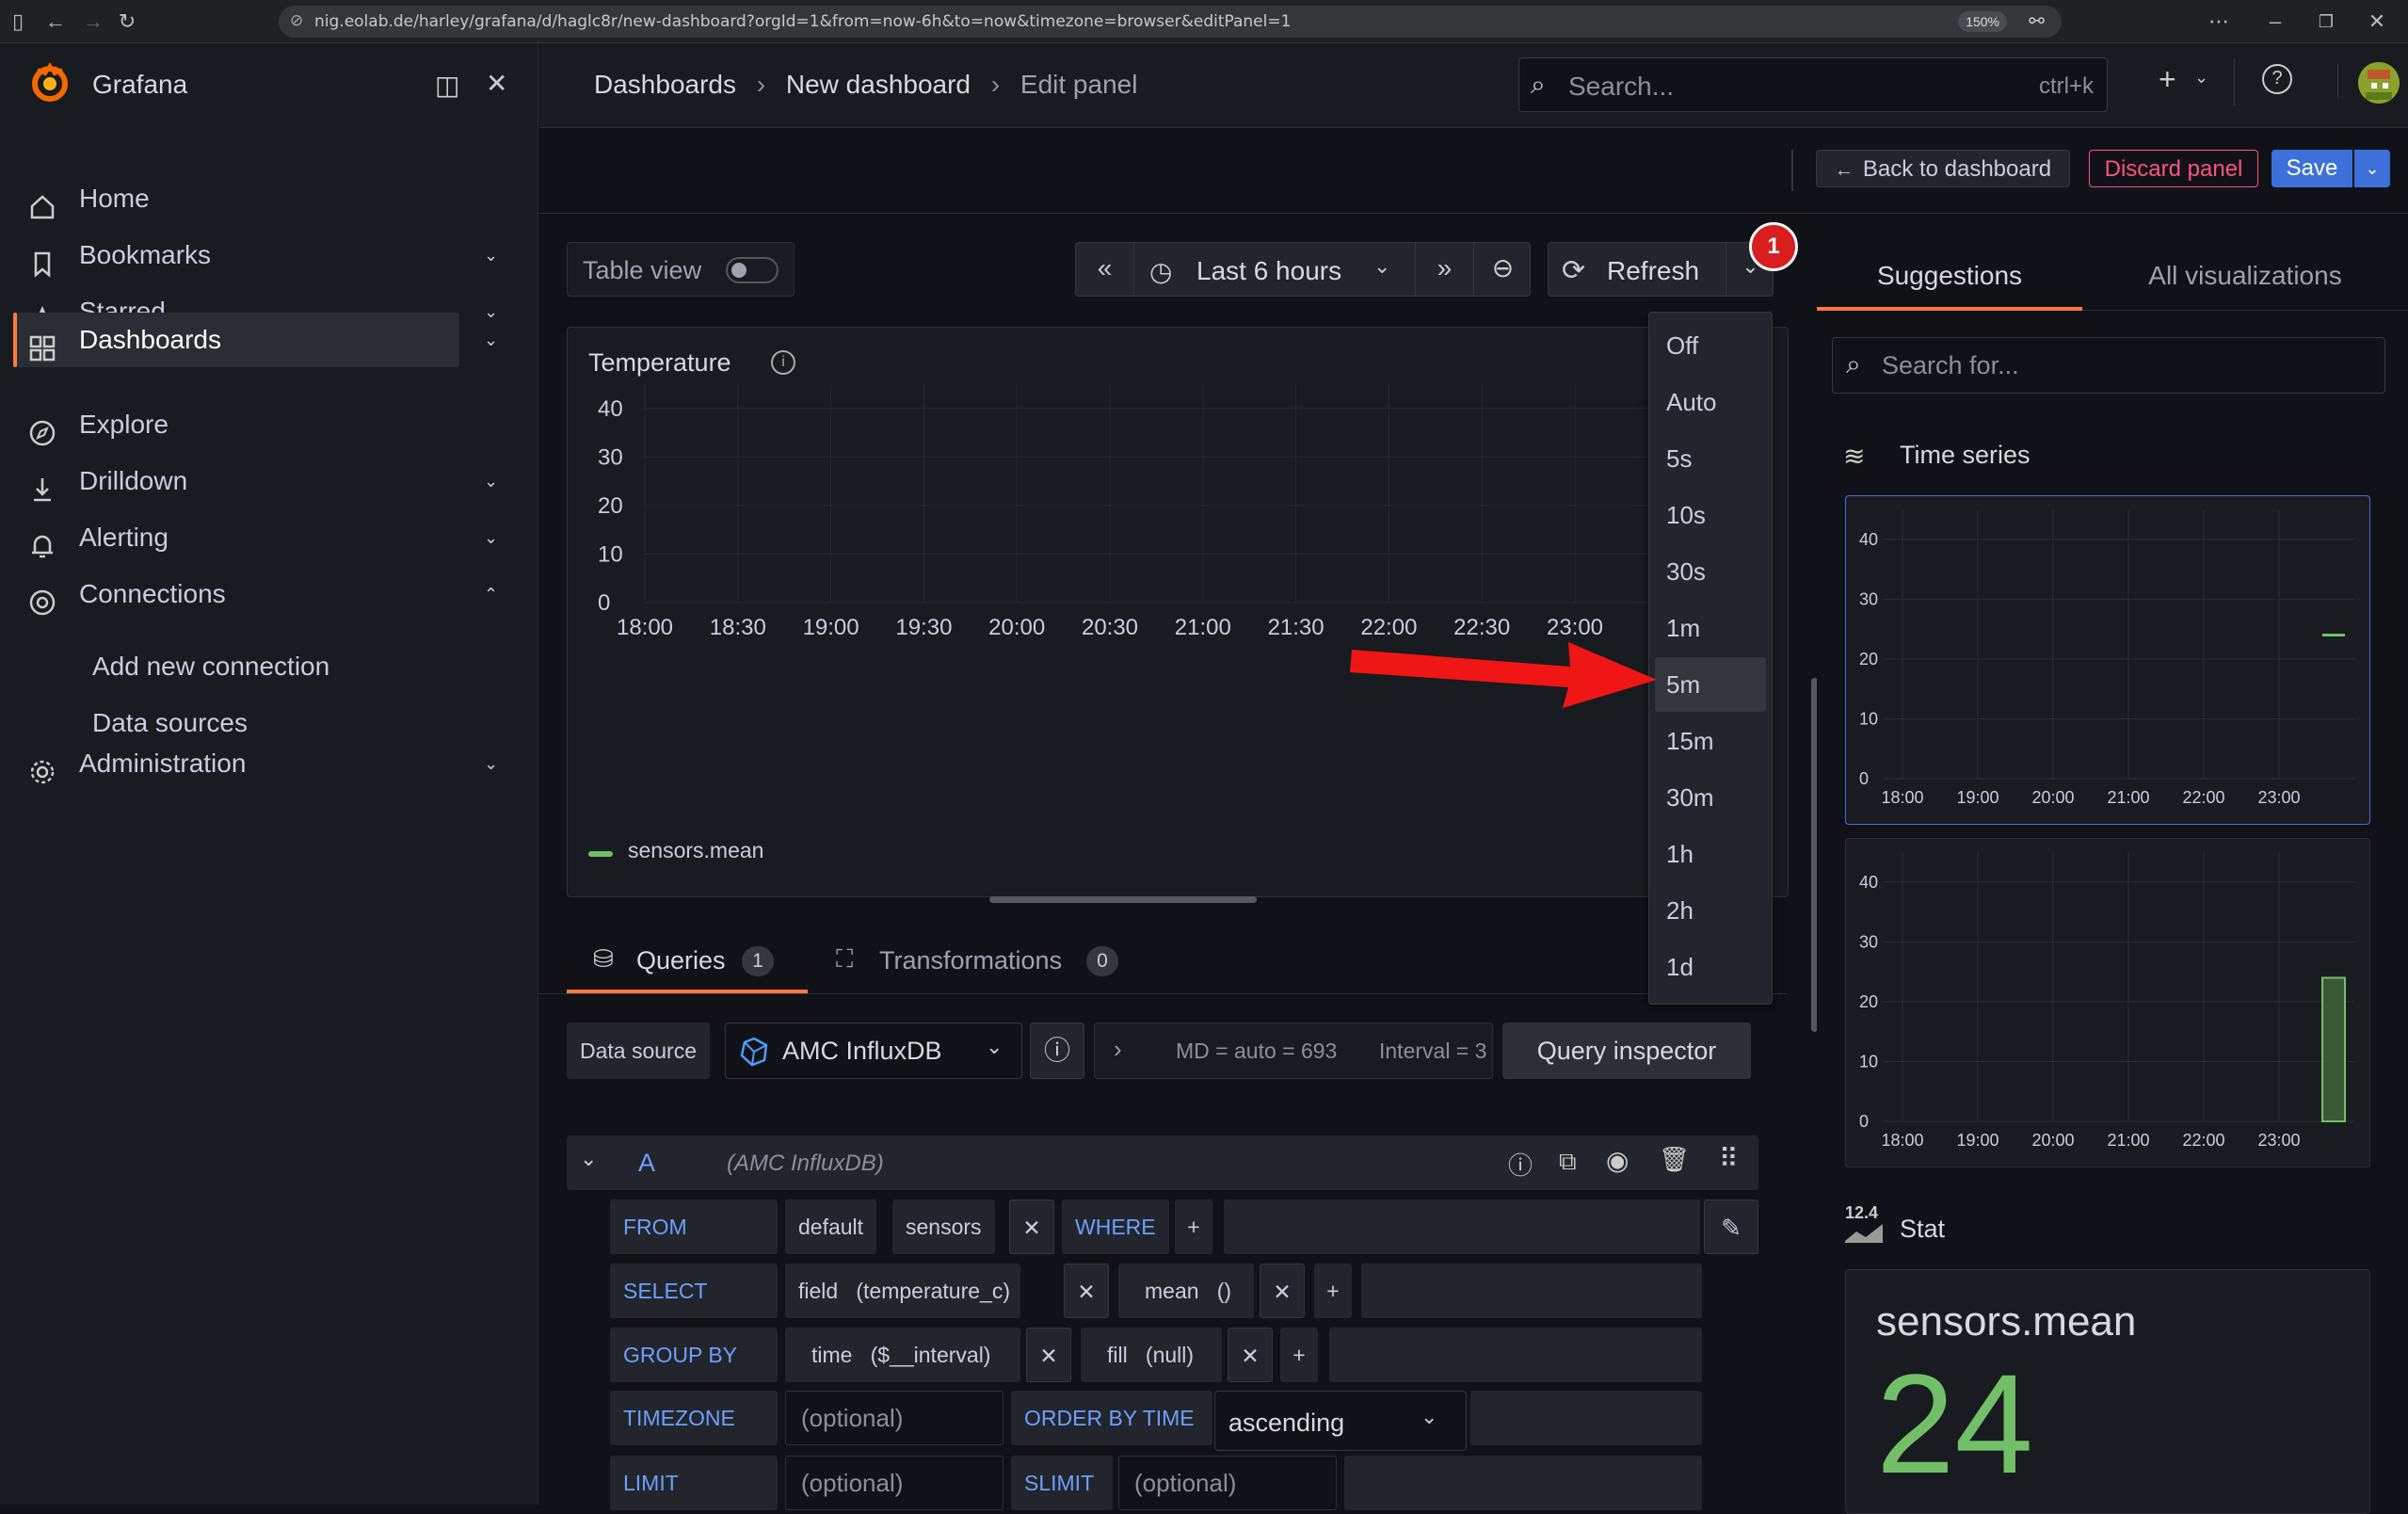 Image resolution: width=2408 pixels, height=1514 pixels. I want to click on from-policy: default, so click(831, 1227).